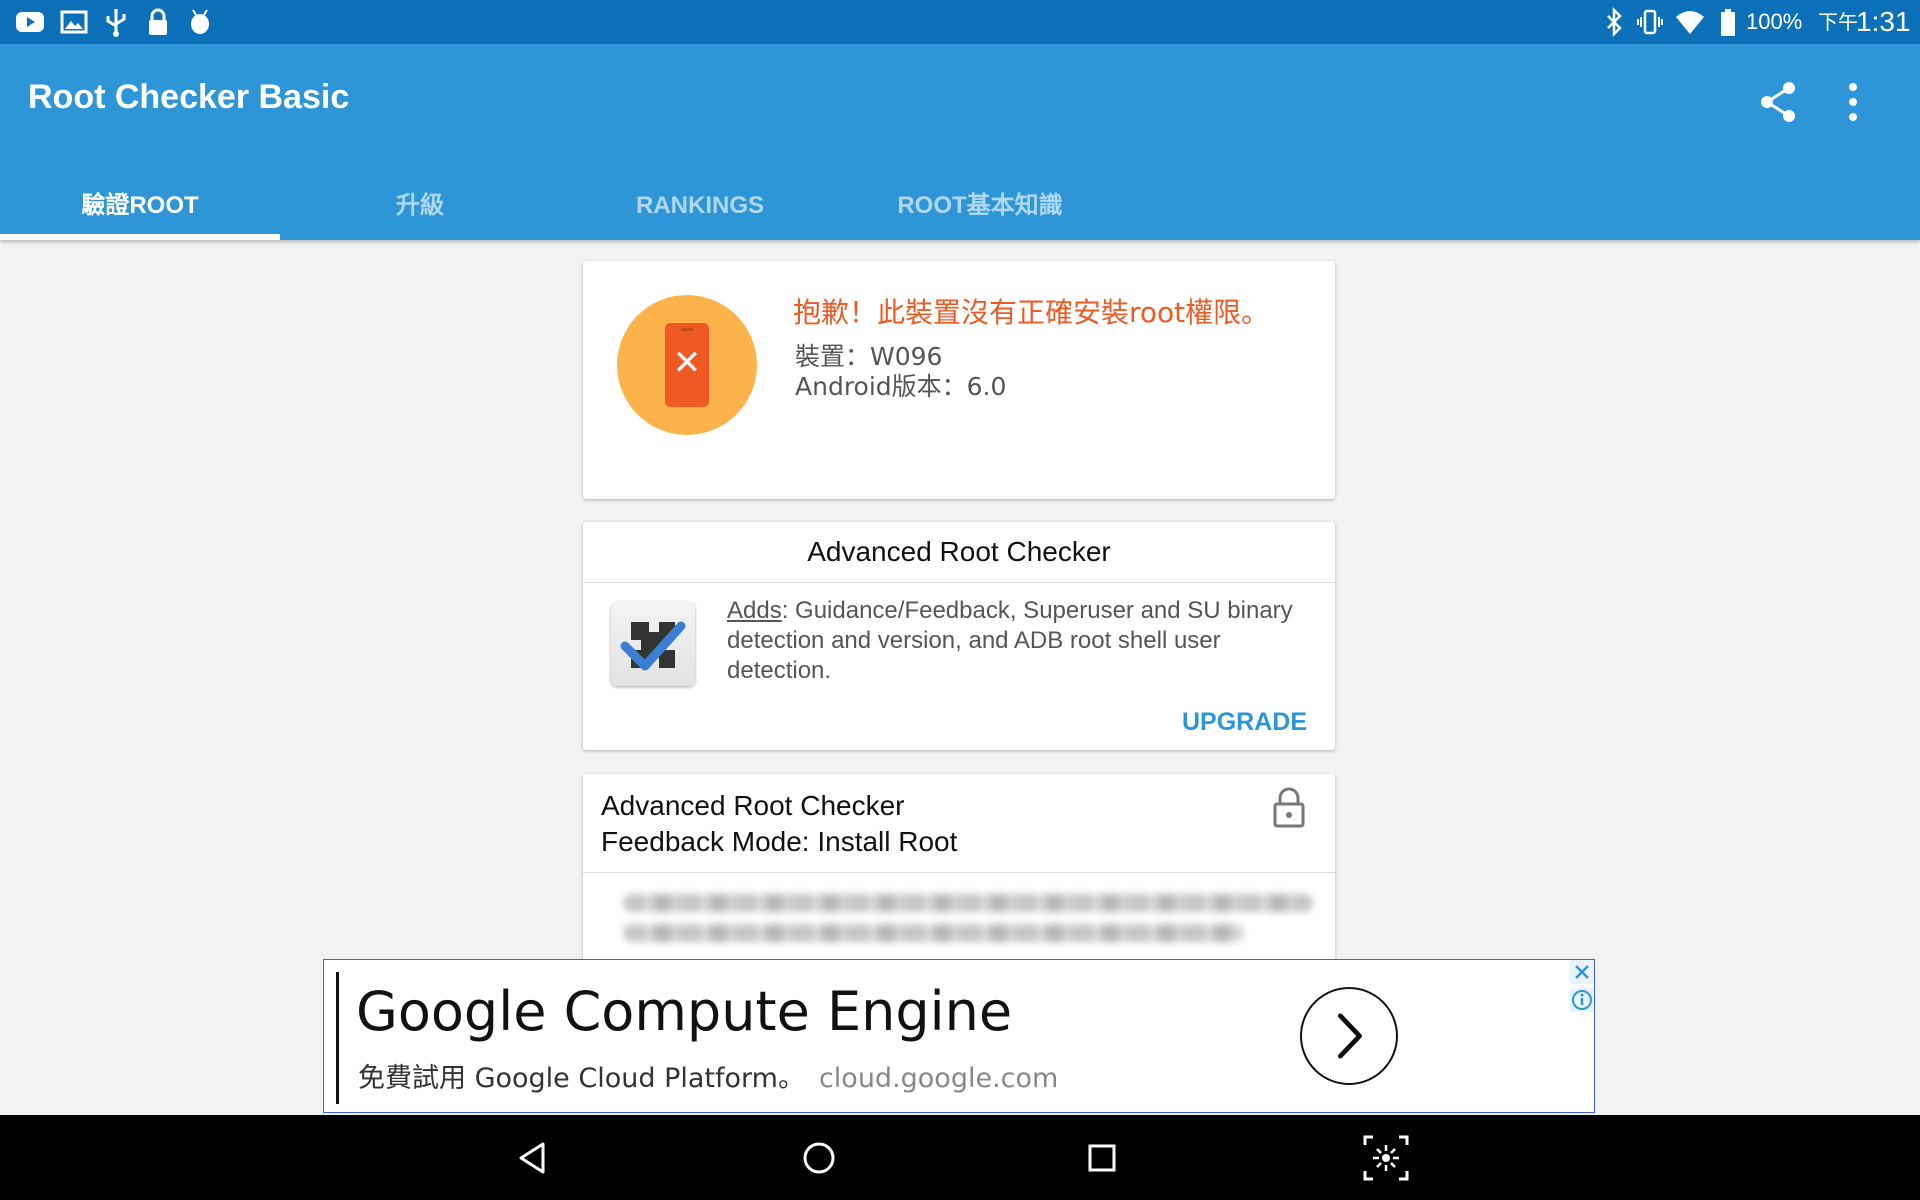 The height and width of the screenshot is (1200, 1920). Describe the element at coordinates (30, 22) in the screenshot. I see `youtube-icon` at that location.